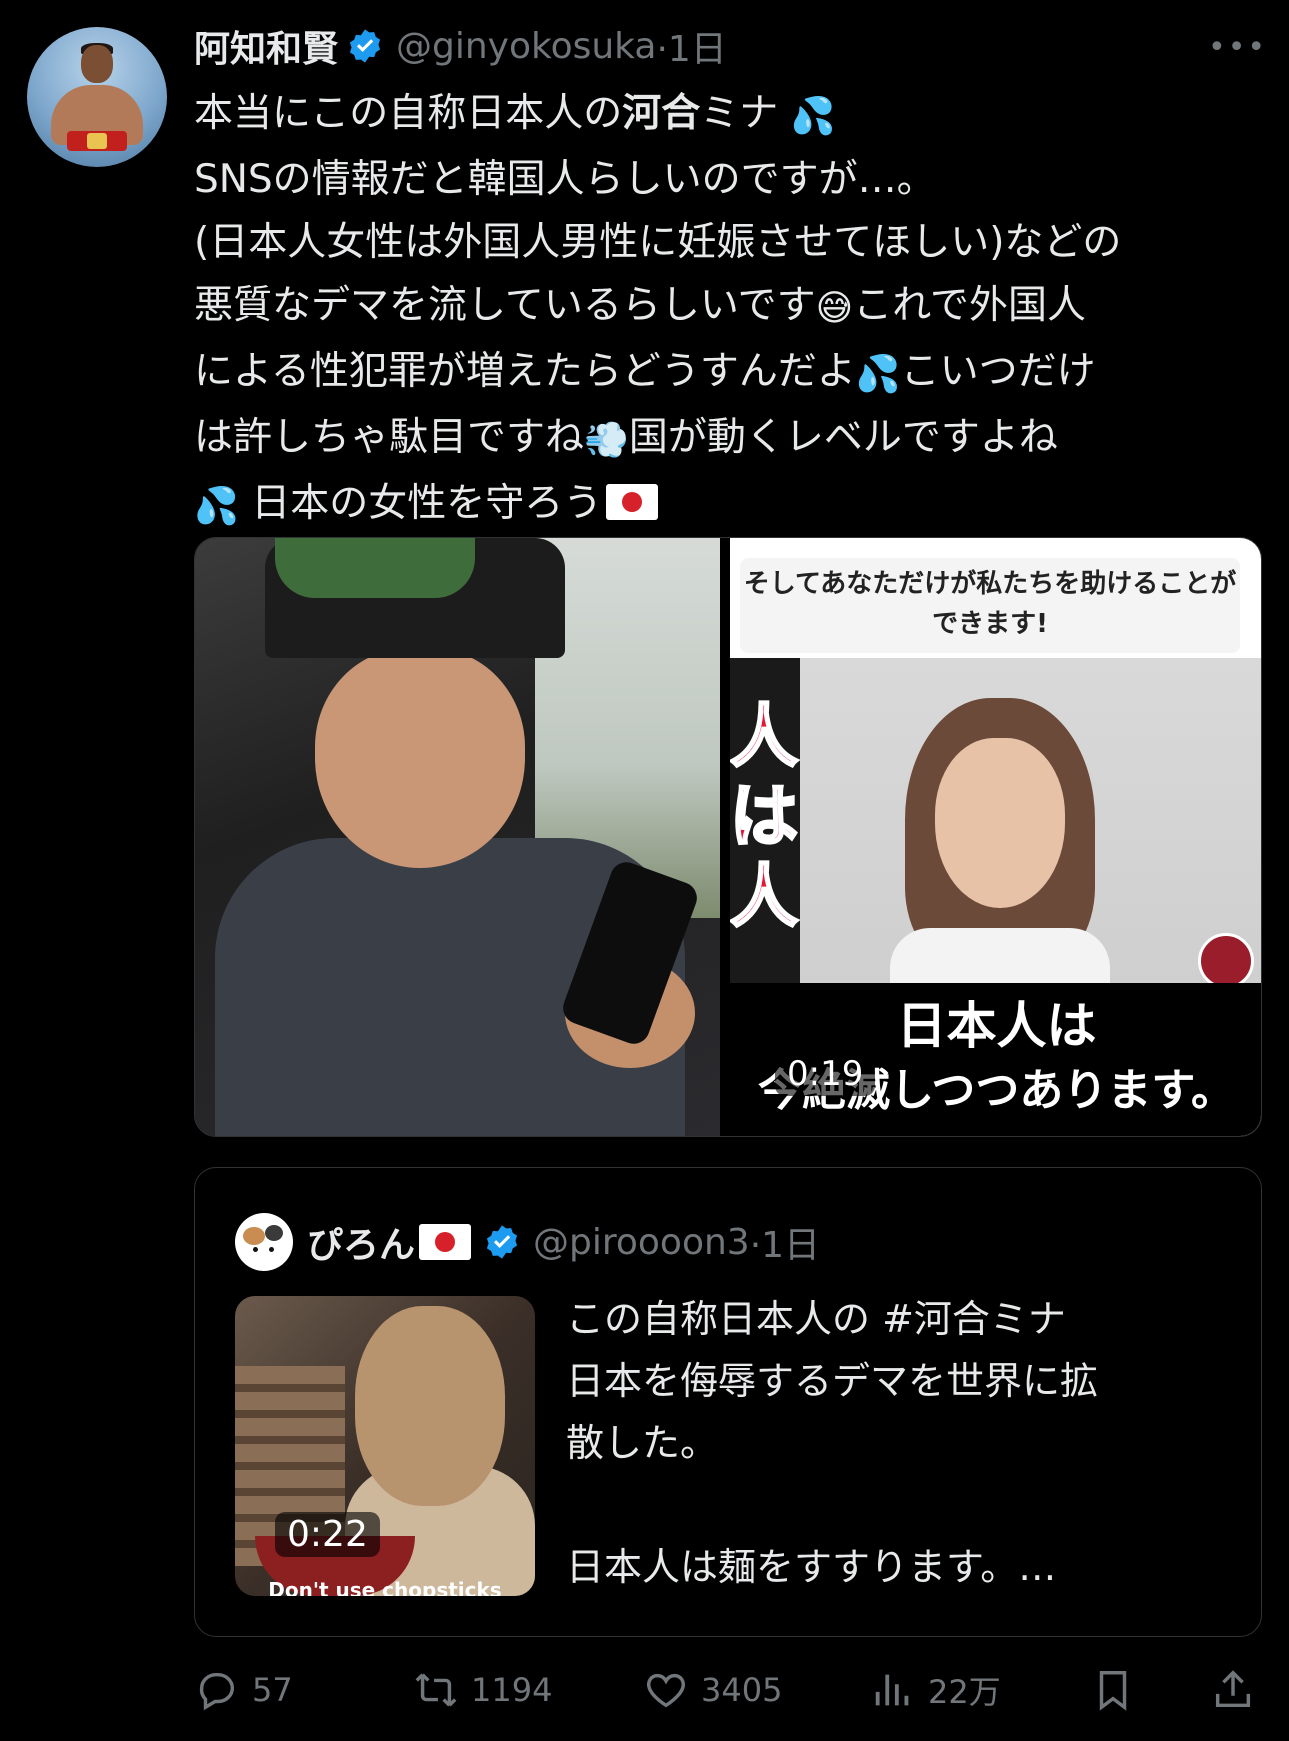 The image size is (1289, 1741). Describe the element at coordinates (825, 1074) in the screenshot. I see `video-duration: 0:19` at that location.